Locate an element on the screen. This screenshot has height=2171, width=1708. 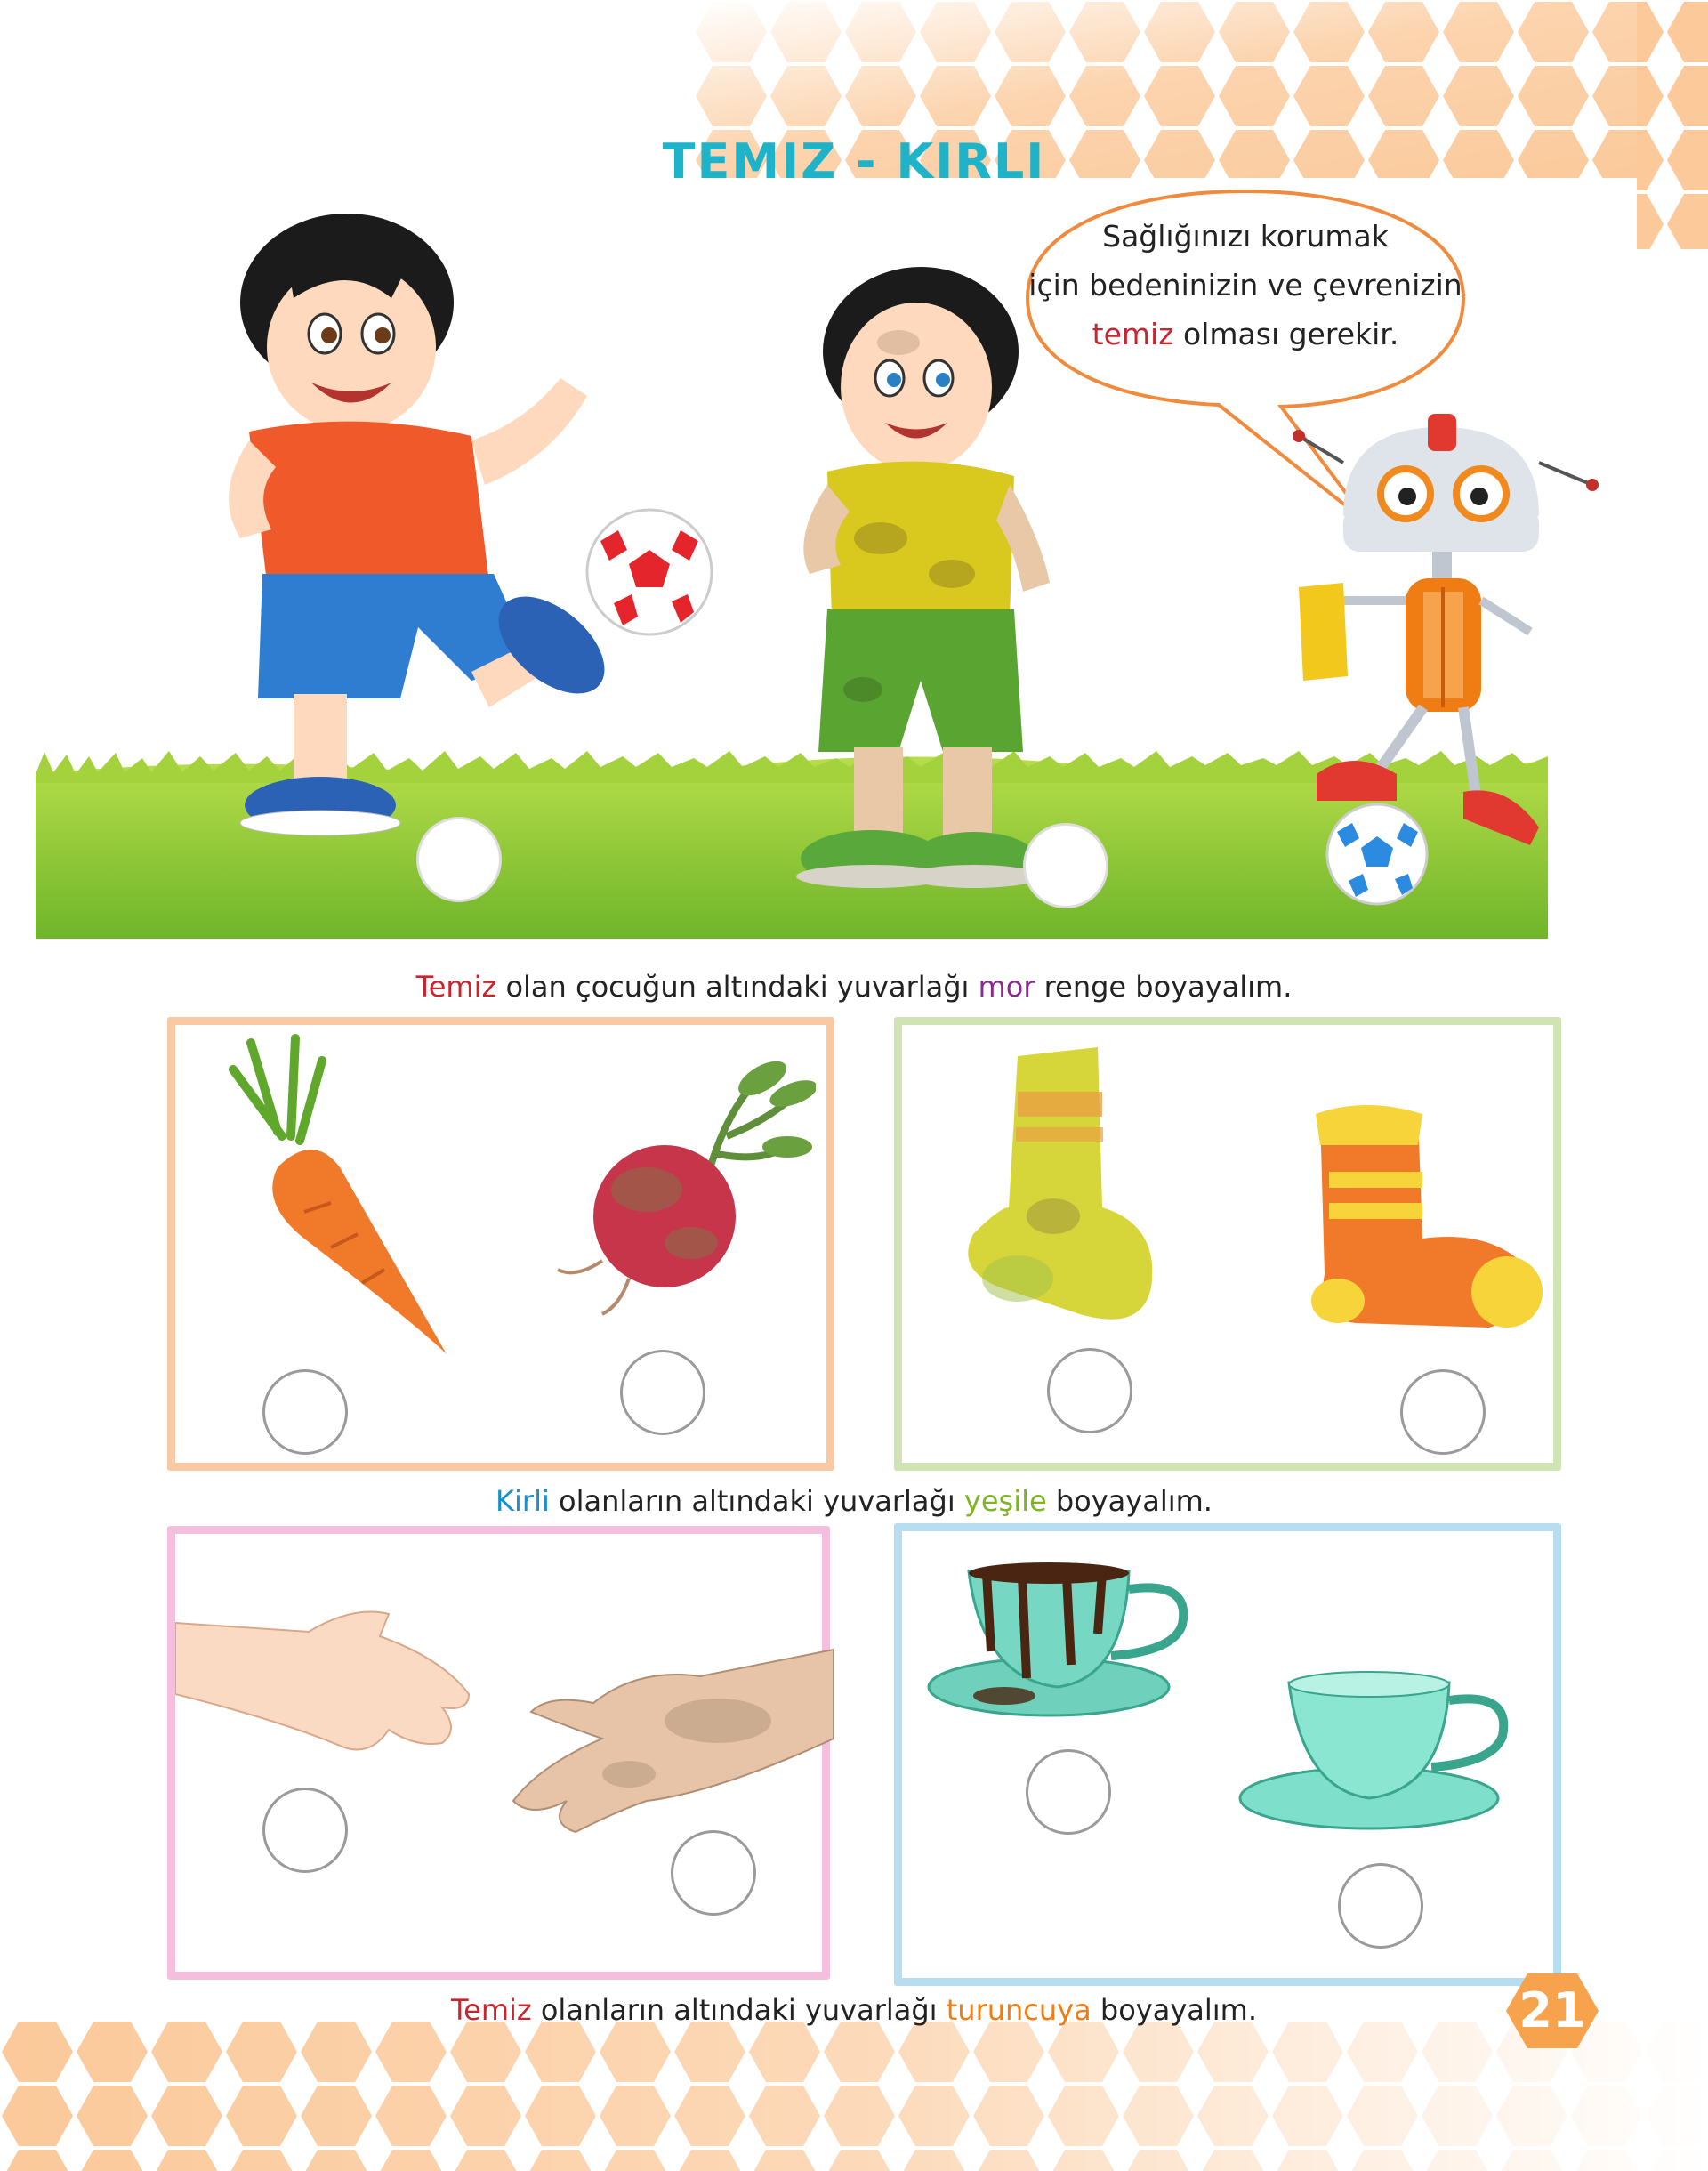
instruction-3-highlight: Temiz is located at coordinates (491, 2010).